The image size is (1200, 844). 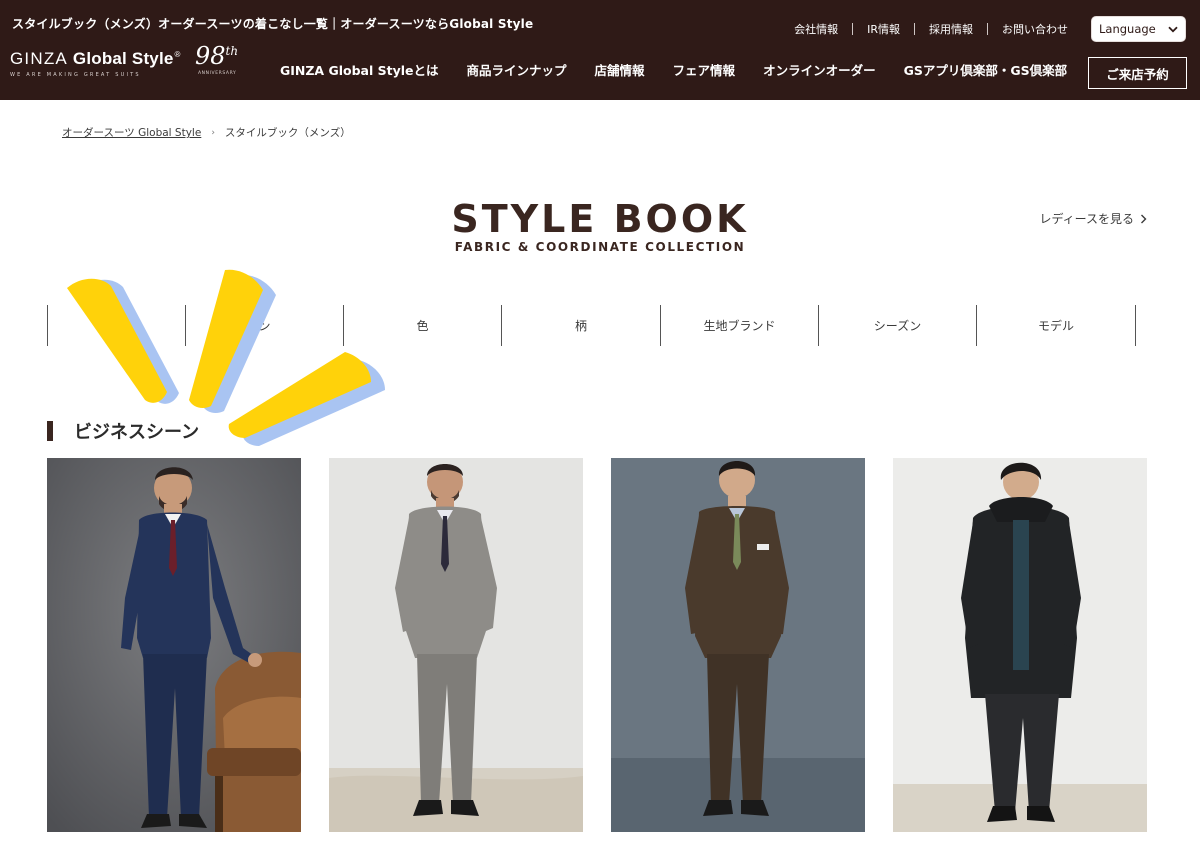 I want to click on ladies-stylebook-link: レディースを見る, so click(x=1093, y=218).